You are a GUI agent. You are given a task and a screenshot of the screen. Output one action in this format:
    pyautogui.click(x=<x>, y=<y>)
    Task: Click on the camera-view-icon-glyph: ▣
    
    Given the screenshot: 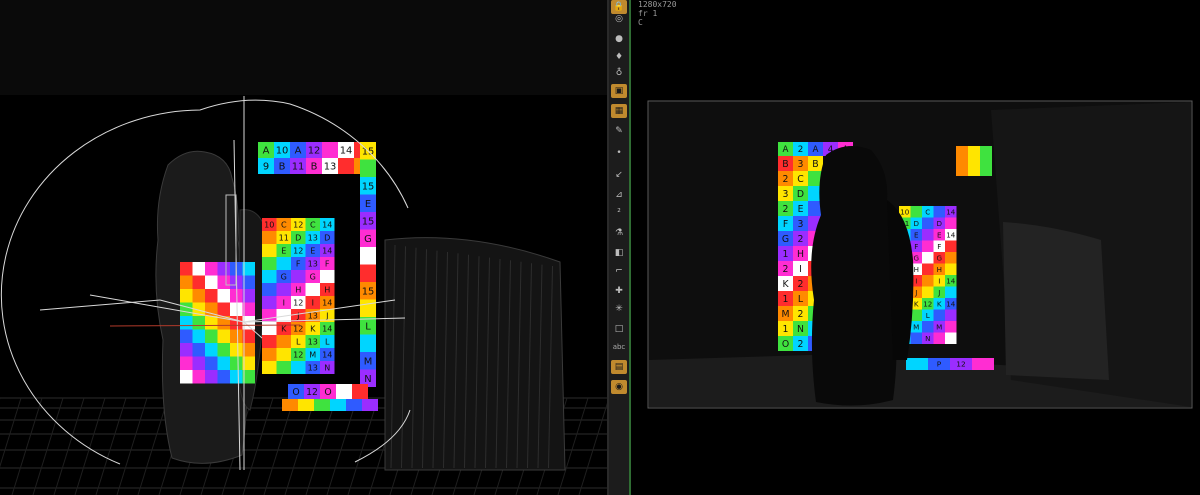 What is the action you would take?
    pyautogui.click(x=619, y=90)
    